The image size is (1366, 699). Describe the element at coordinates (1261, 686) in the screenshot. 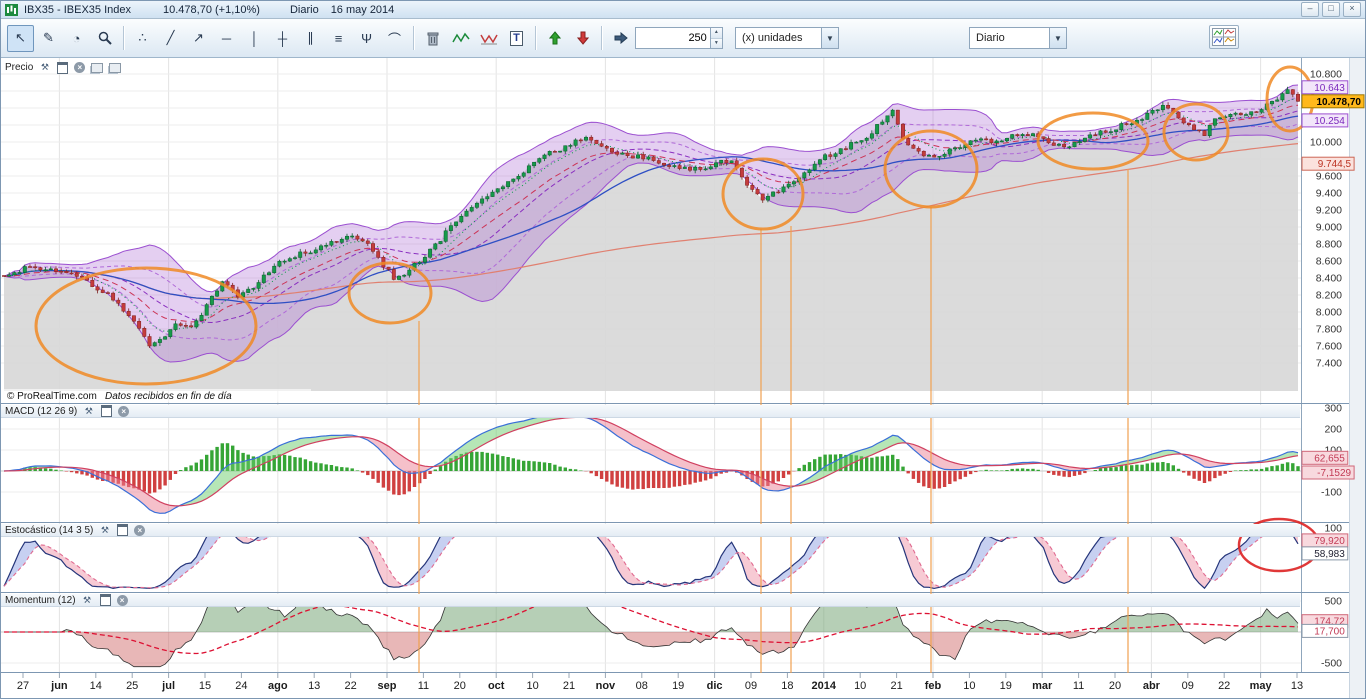

I see `svg-text: may` at that location.